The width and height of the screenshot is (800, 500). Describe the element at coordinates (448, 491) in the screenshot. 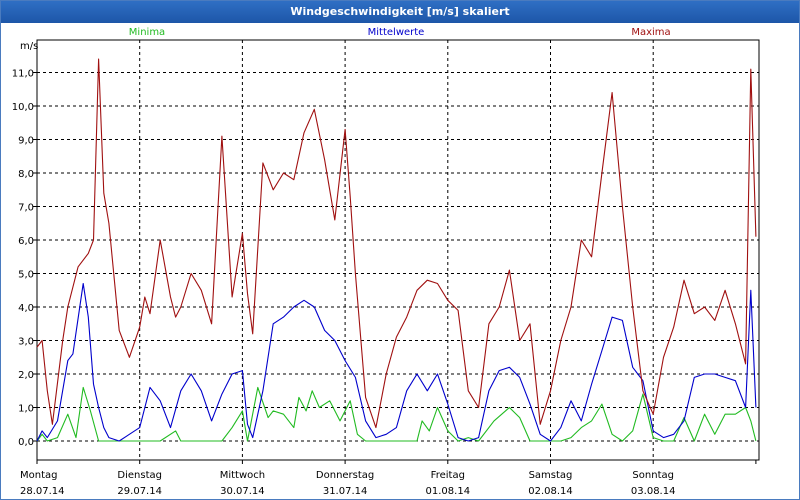

I see `x-tick-date: 01.08.14` at that location.